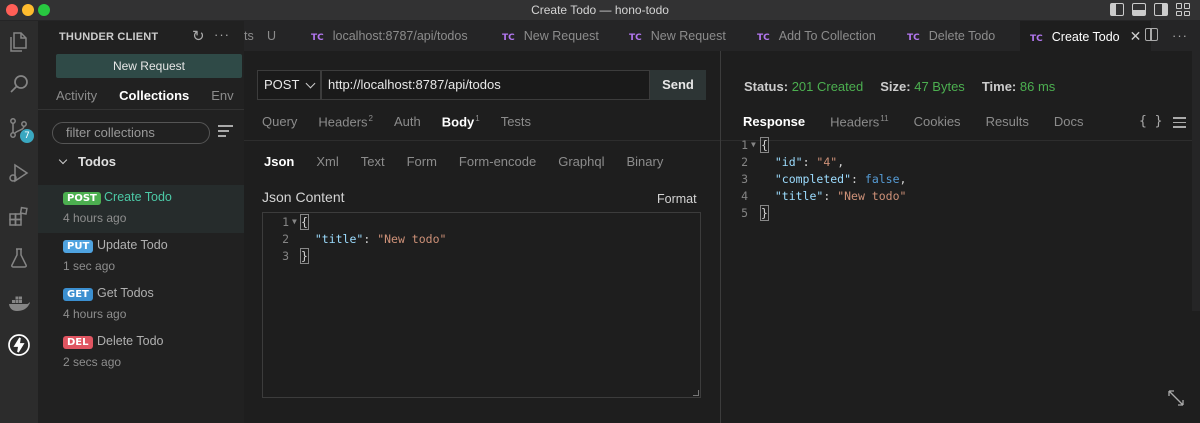 Image resolution: width=1200 pixels, height=423 pixels. What do you see at coordinates (1069, 121) in the screenshot?
I see `response-tab-docs: Docs` at bounding box center [1069, 121].